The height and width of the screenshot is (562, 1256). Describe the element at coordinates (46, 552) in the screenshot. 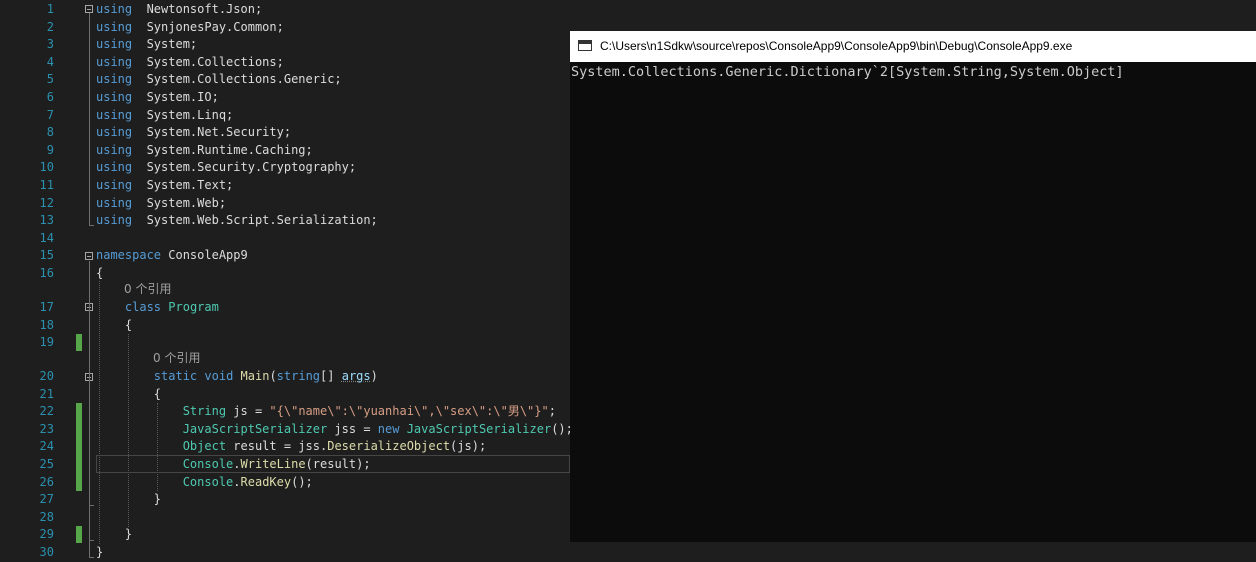

I see `line-number: 30` at that location.